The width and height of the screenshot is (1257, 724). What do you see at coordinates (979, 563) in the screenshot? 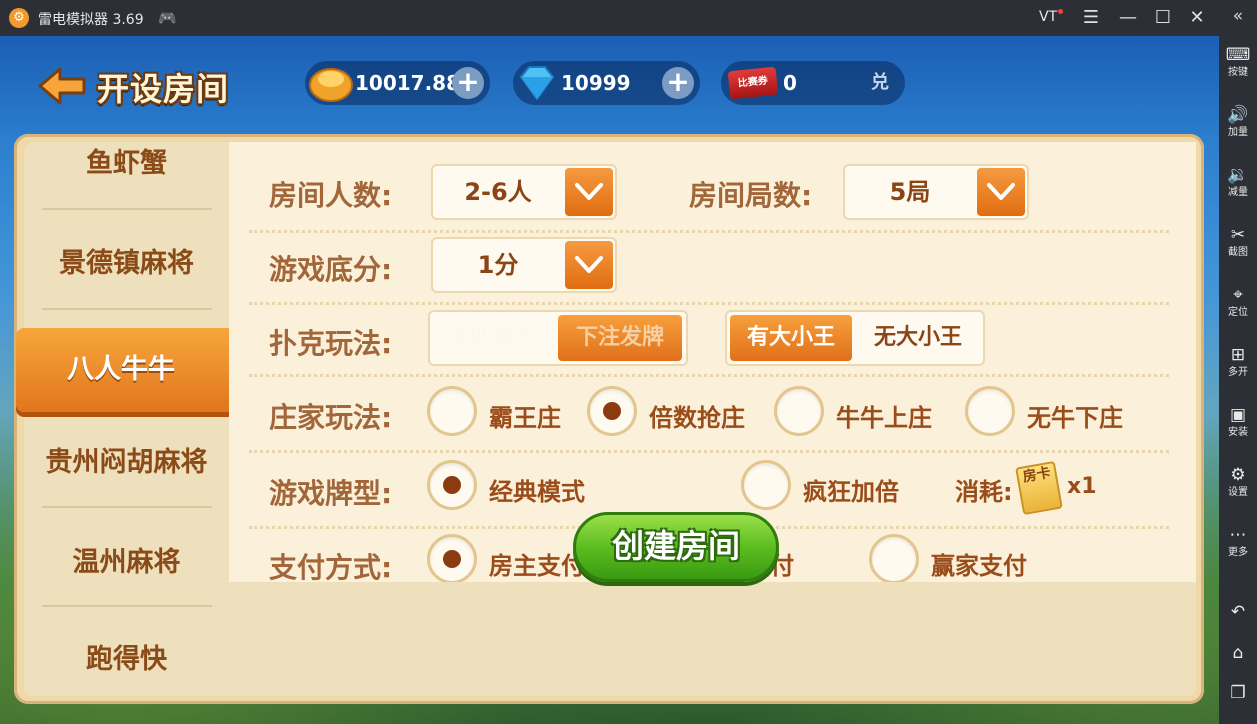
I see `payment-option-label: 赢家支付` at bounding box center [979, 563].